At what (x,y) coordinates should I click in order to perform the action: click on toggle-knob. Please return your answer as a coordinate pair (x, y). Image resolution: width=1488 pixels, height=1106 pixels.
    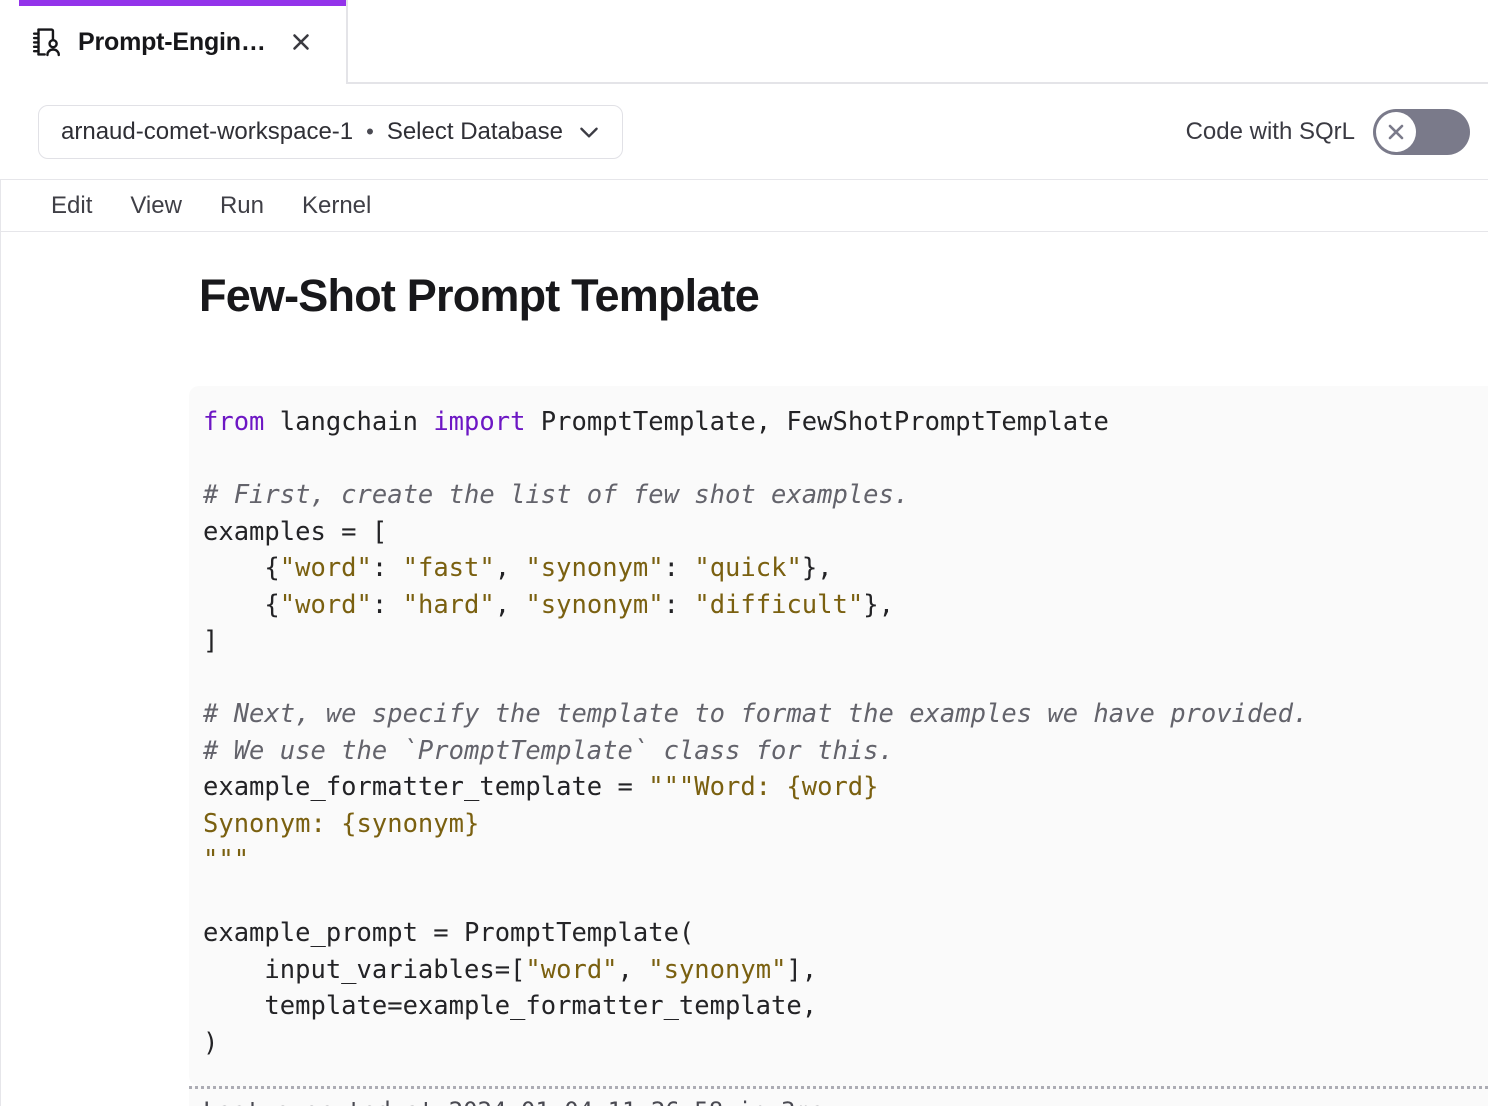
    Looking at the image, I should click on (1396, 132).